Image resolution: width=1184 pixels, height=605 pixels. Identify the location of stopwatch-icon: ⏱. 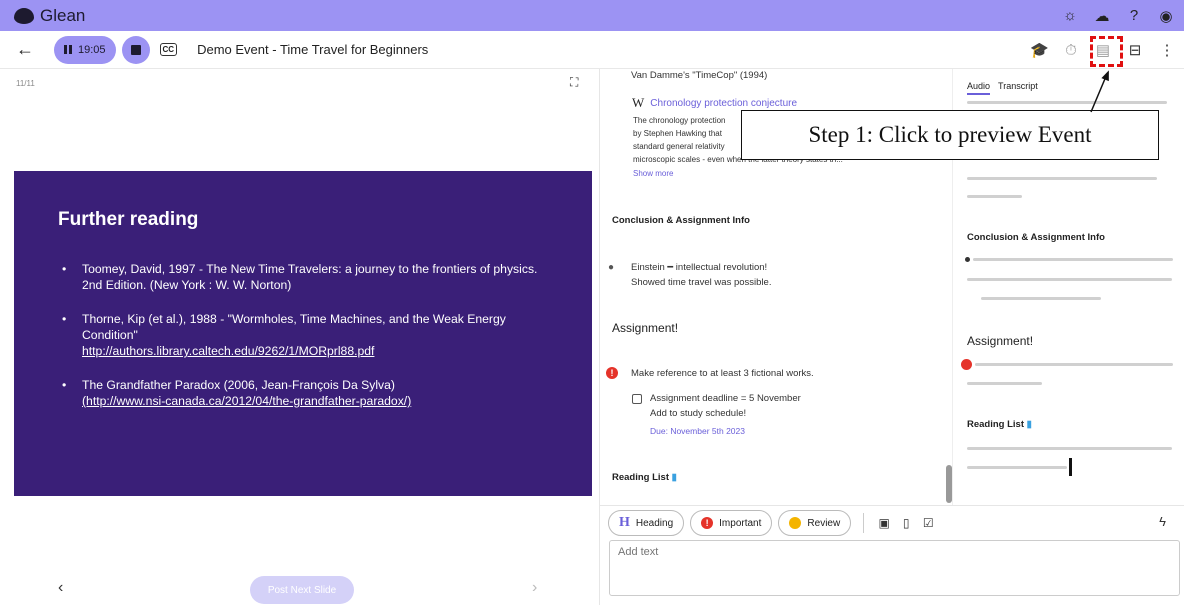
(1071, 50).